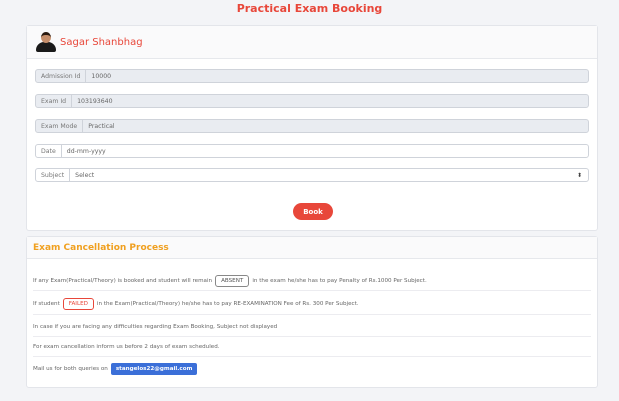 This screenshot has height=401, width=619. I want to click on exam-mode-label: Exam Mode, so click(60, 126).